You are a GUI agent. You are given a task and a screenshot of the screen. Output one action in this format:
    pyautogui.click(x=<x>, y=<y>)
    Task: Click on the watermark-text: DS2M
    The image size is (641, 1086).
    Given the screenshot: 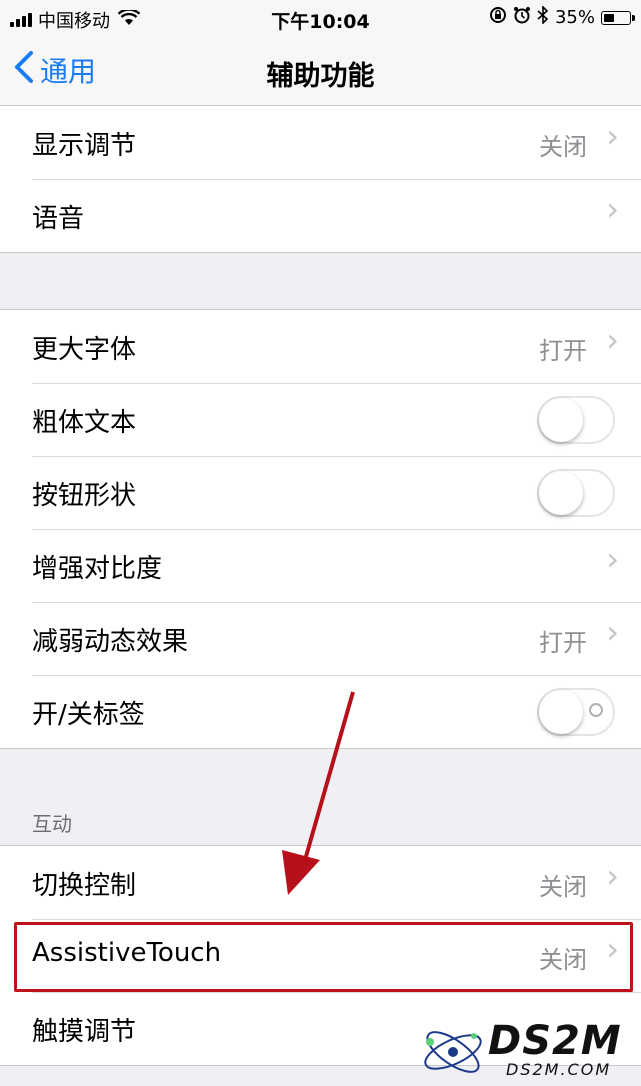 What is the action you would take?
    pyautogui.click(x=555, y=1041)
    